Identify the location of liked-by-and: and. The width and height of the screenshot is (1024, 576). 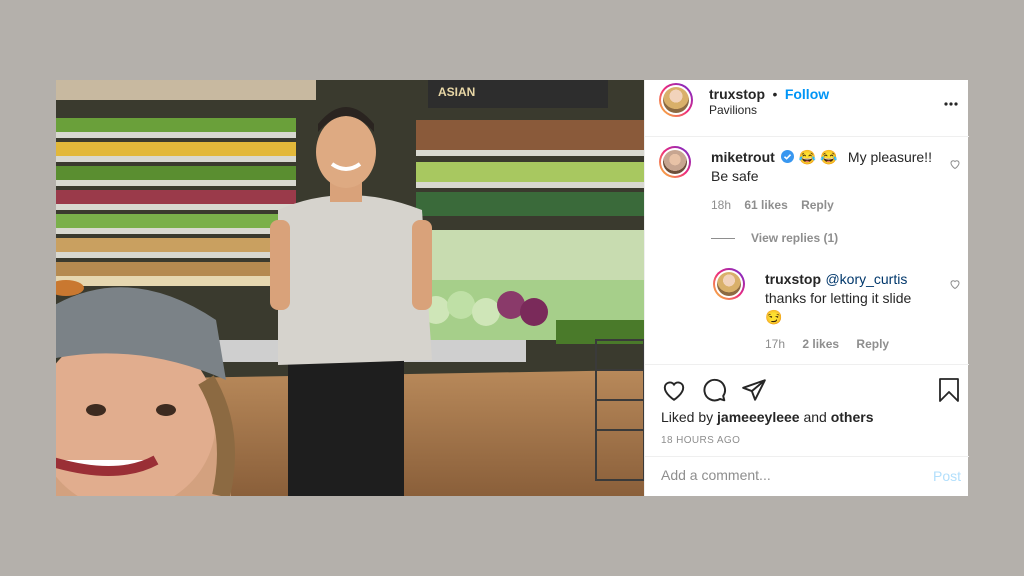
(815, 417).